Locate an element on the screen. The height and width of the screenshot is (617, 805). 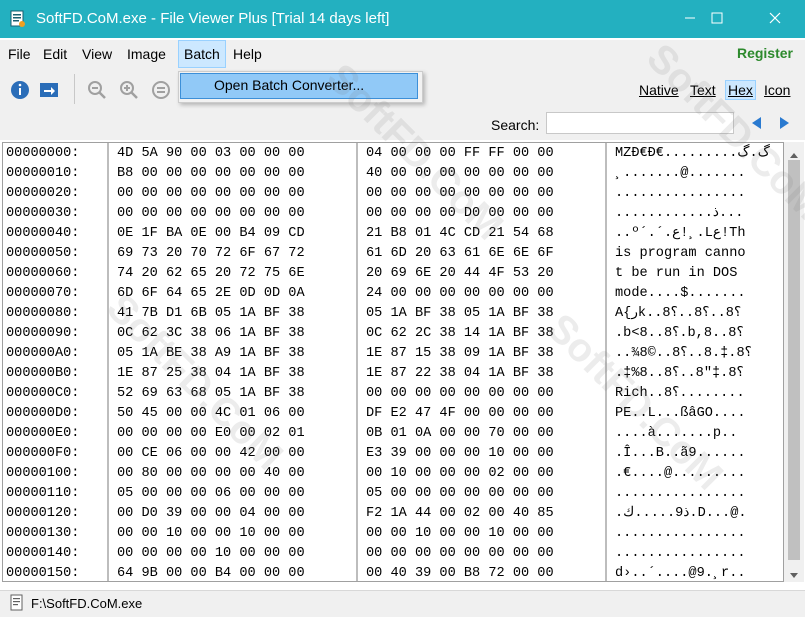
hex-bytes: 0C 62 3C 38 06 1A BF 38 is located at coordinates (211, 334).